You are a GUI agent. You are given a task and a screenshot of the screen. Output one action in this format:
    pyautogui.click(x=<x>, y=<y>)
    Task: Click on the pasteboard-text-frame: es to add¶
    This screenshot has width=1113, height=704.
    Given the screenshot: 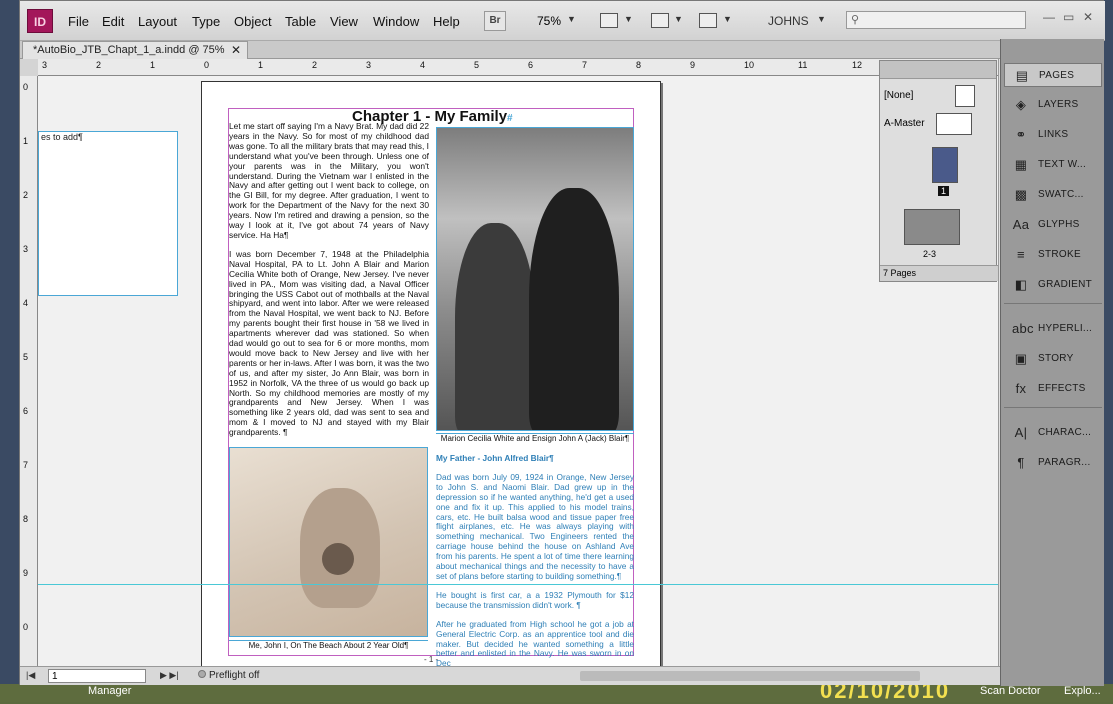 What is the action you would take?
    pyautogui.click(x=108, y=213)
    